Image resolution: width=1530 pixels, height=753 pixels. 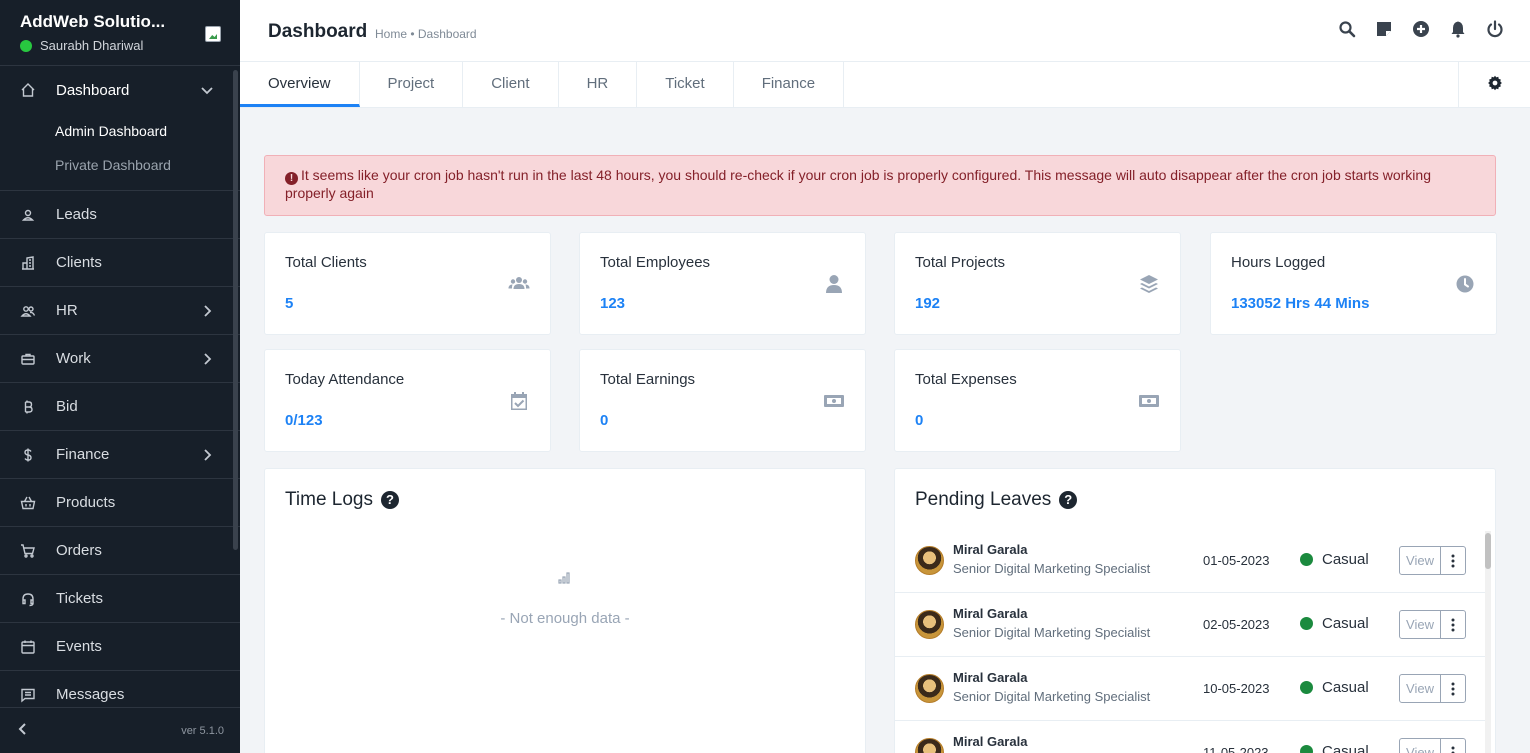 I want to click on stat-card-hours-logged: Hours Logged 133052 Hrs 44 Mins, so click(x=1353, y=283).